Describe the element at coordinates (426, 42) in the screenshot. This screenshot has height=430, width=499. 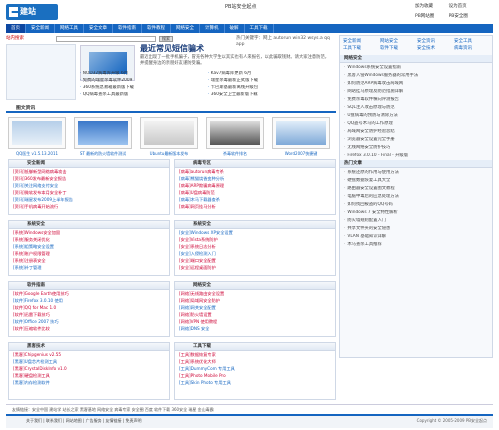
I see `sidebar-tag: 安全资讯` at that location.